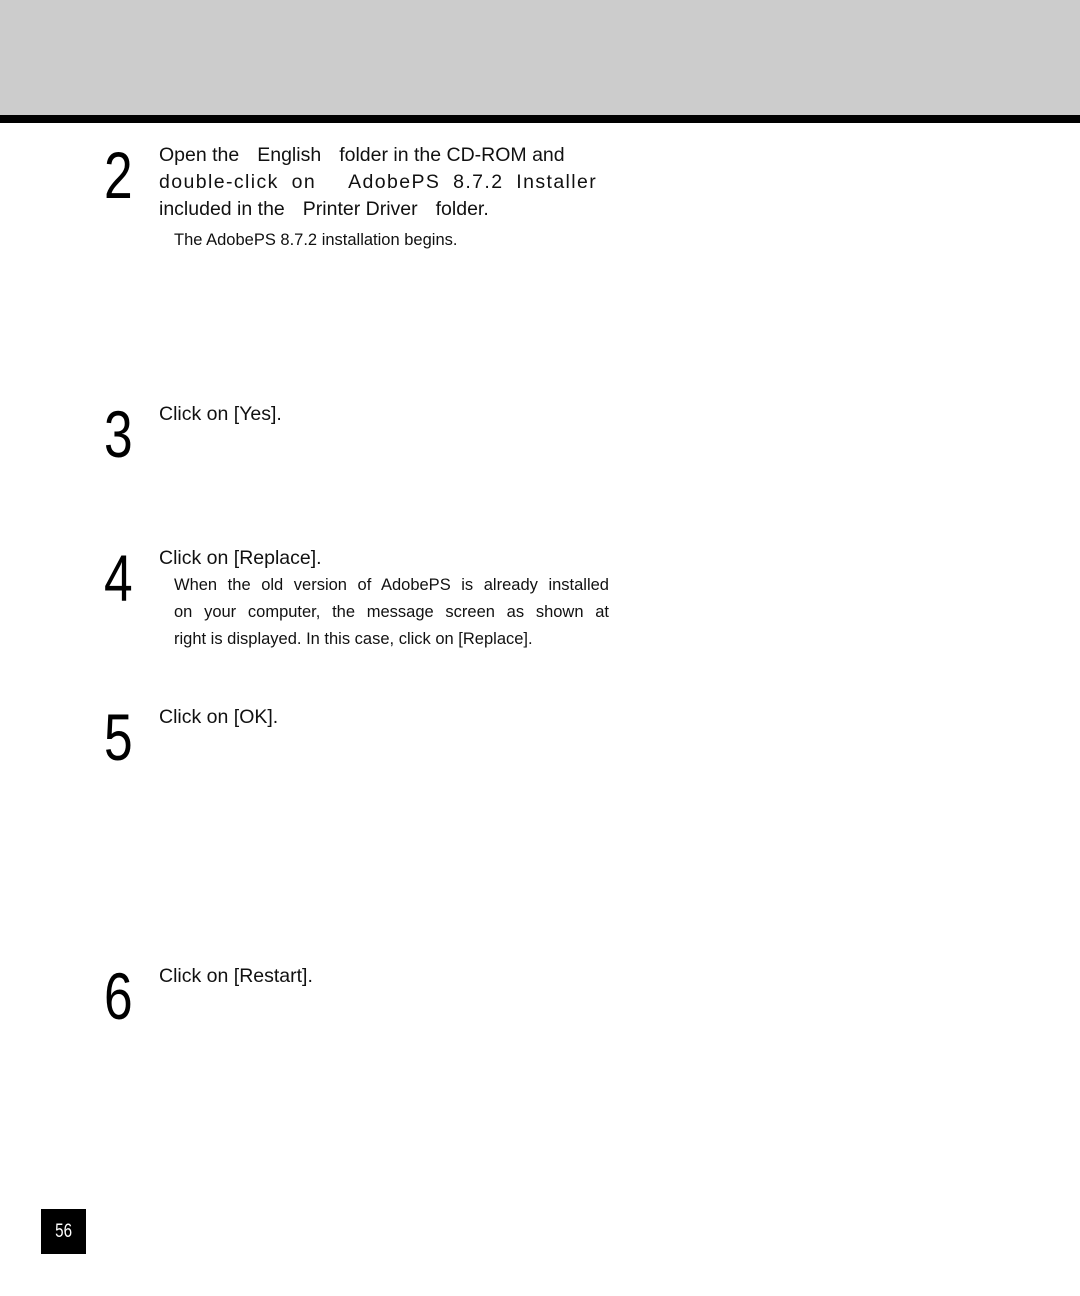 The width and height of the screenshot is (1080, 1296). What do you see at coordinates (236, 976) in the screenshot?
I see `step-instruction: Click on [Restart].` at bounding box center [236, 976].